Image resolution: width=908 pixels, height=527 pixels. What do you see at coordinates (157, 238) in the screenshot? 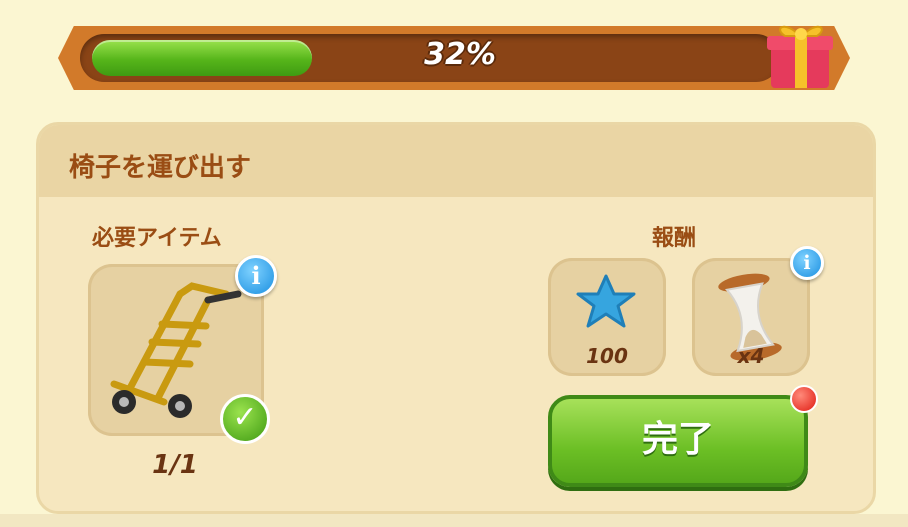
I see `required-items-label: 必要アイテム` at bounding box center [157, 238].